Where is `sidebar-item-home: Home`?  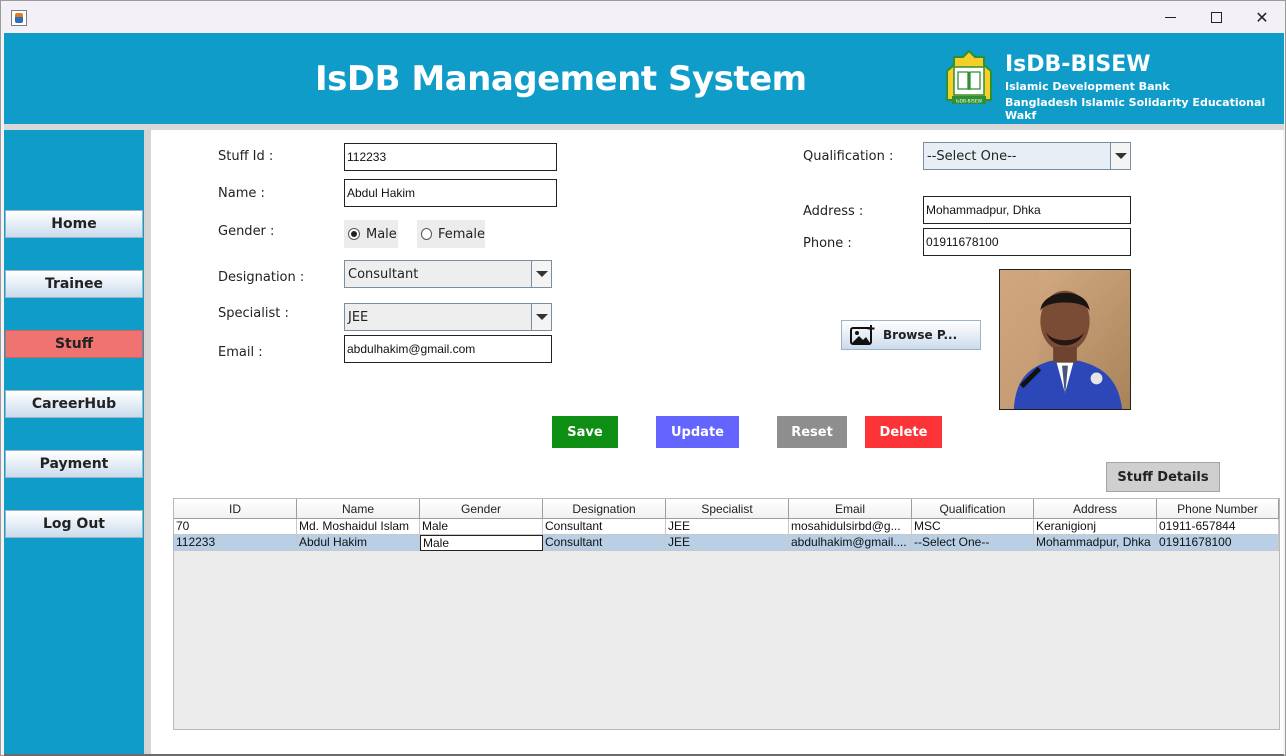 sidebar-item-home: Home is located at coordinates (74, 224).